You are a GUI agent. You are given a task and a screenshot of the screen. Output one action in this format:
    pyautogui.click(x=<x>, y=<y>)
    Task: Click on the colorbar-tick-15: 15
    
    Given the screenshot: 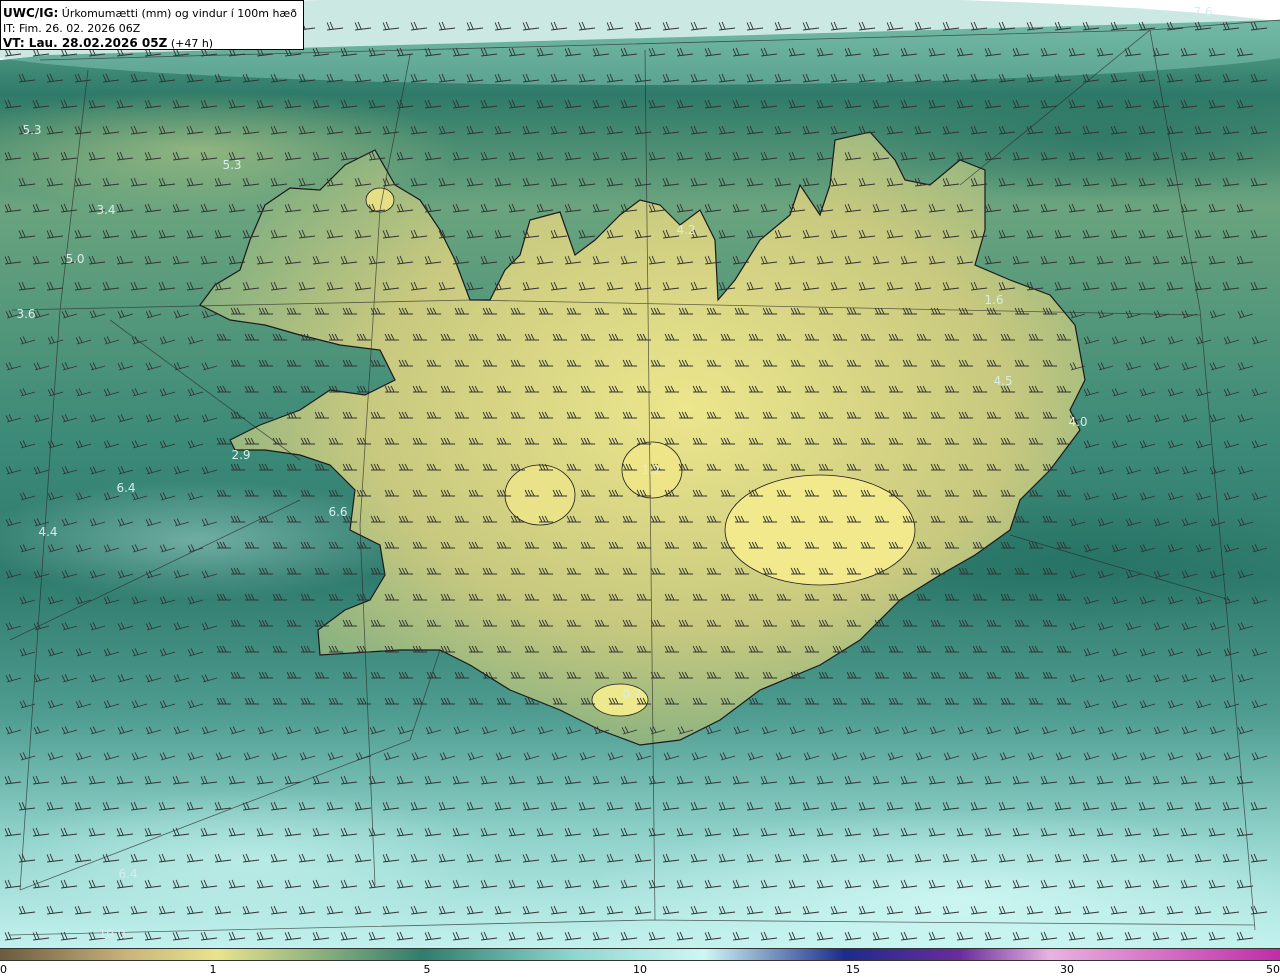 What is the action you would take?
    pyautogui.click(x=853, y=969)
    